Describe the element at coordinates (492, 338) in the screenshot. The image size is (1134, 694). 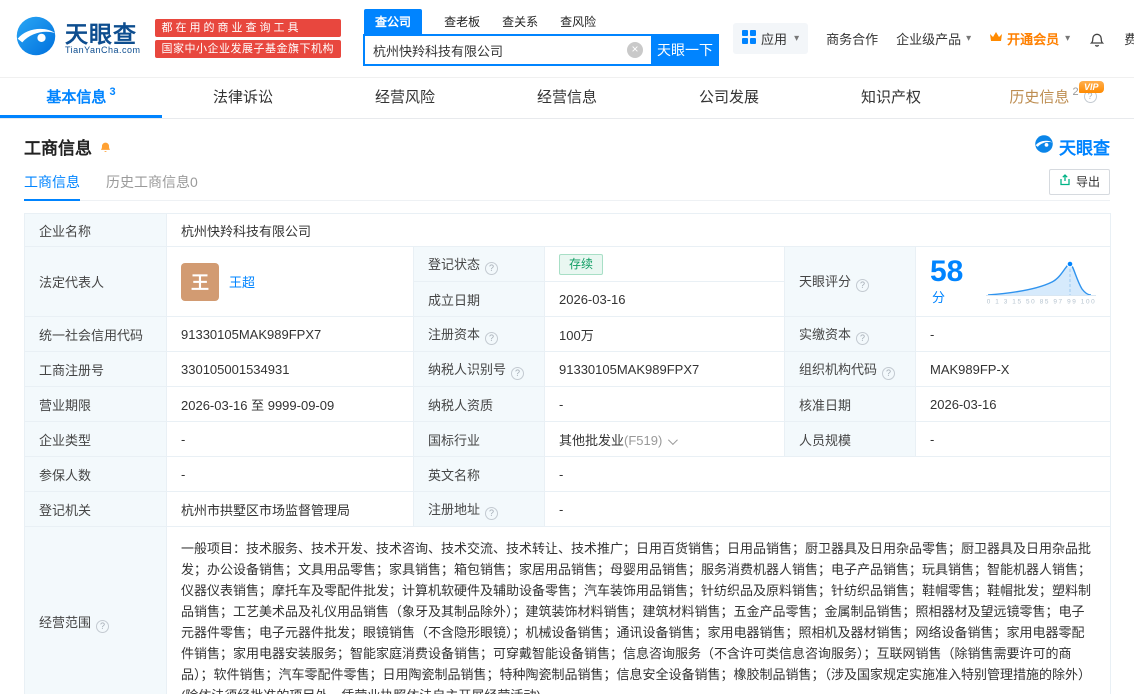
I see `reg-capital-info-icon` at that location.